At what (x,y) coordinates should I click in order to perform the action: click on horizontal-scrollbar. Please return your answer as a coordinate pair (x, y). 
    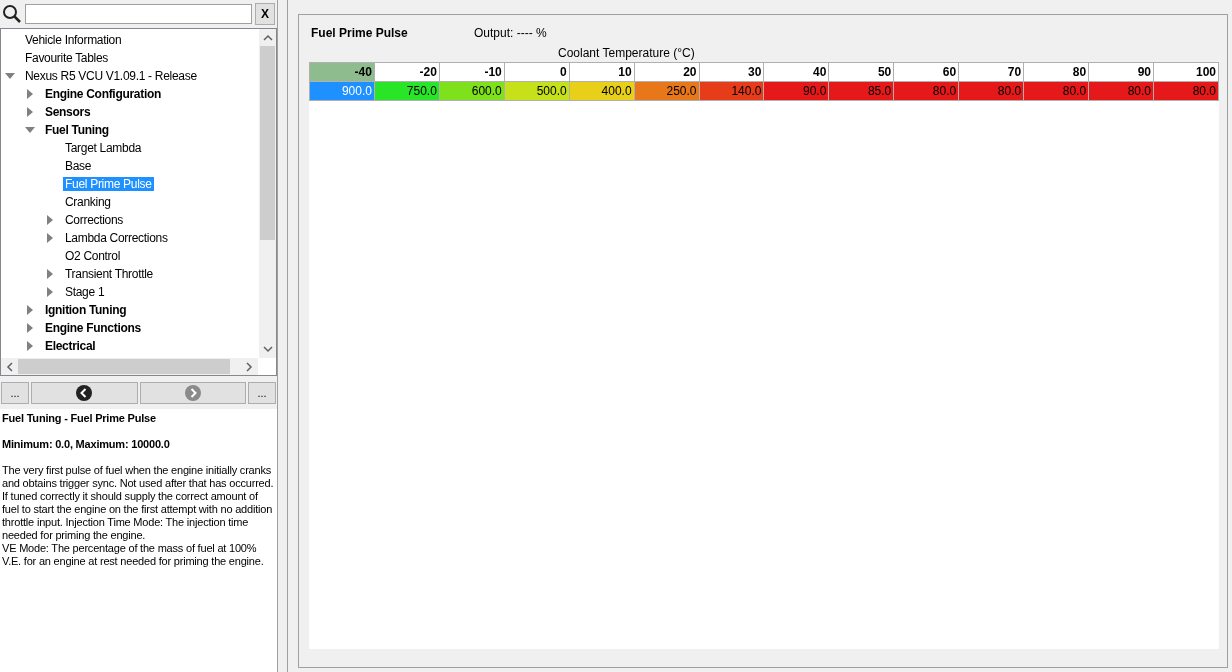
    Looking at the image, I should click on (129, 366).